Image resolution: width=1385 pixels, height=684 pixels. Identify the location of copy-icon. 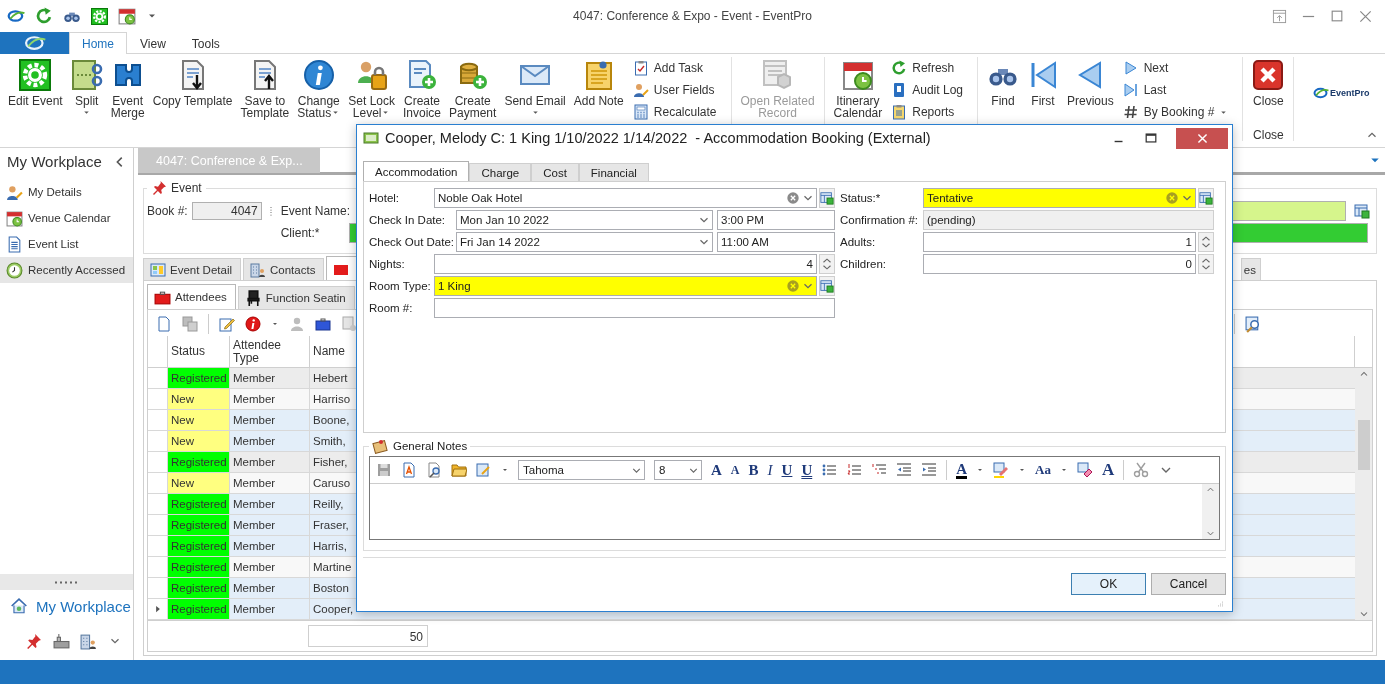
(190, 324).